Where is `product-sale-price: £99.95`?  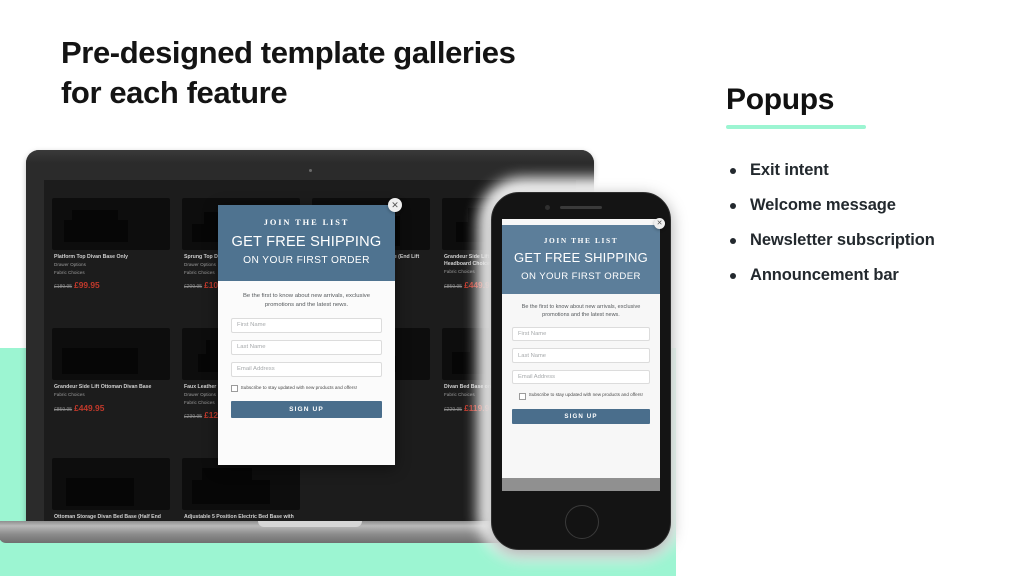
product-sale-price: £99.95 is located at coordinates (87, 285).